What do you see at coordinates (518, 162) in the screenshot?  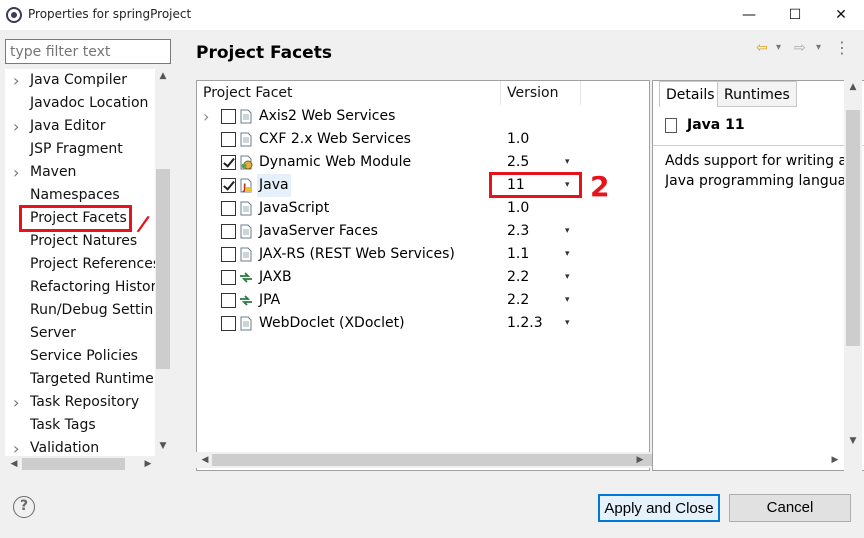 I see `facet-version: 2.5` at bounding box center [518, 162].